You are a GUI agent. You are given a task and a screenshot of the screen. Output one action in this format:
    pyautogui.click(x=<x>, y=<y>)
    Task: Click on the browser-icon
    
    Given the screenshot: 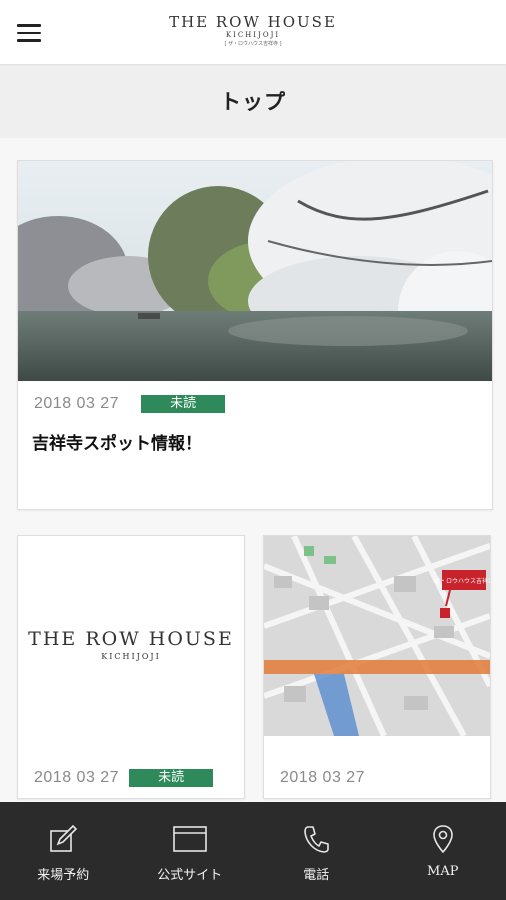 What is the action you would take?
    pyautogui.click(x=189, y=839)
    